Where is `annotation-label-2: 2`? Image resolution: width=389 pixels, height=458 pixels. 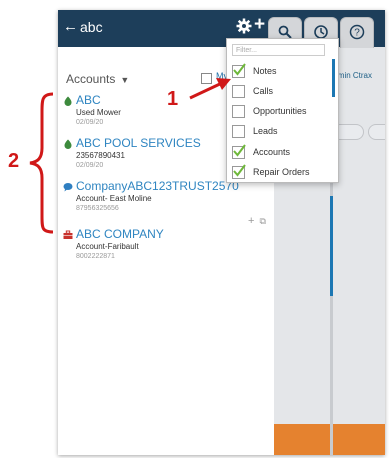 annotation-label-2: 2 is located at coordinates (14, 161).